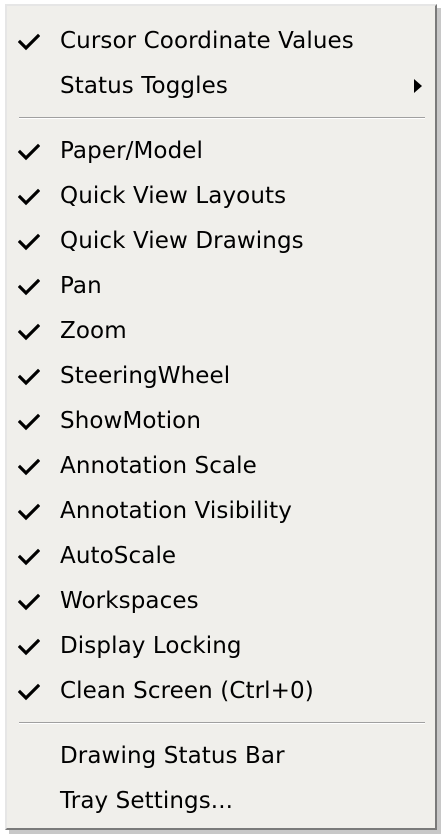  I want to click on menu-item-label: Clean Screen (Ctrl+0), so click(187, 690).